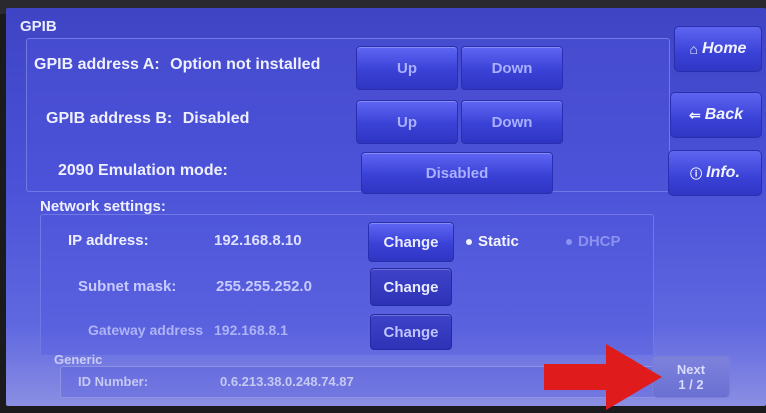 The width and height of the screenshot is (766, 413). I want to click on id-number-label: ID Number:, so click(113, 381).